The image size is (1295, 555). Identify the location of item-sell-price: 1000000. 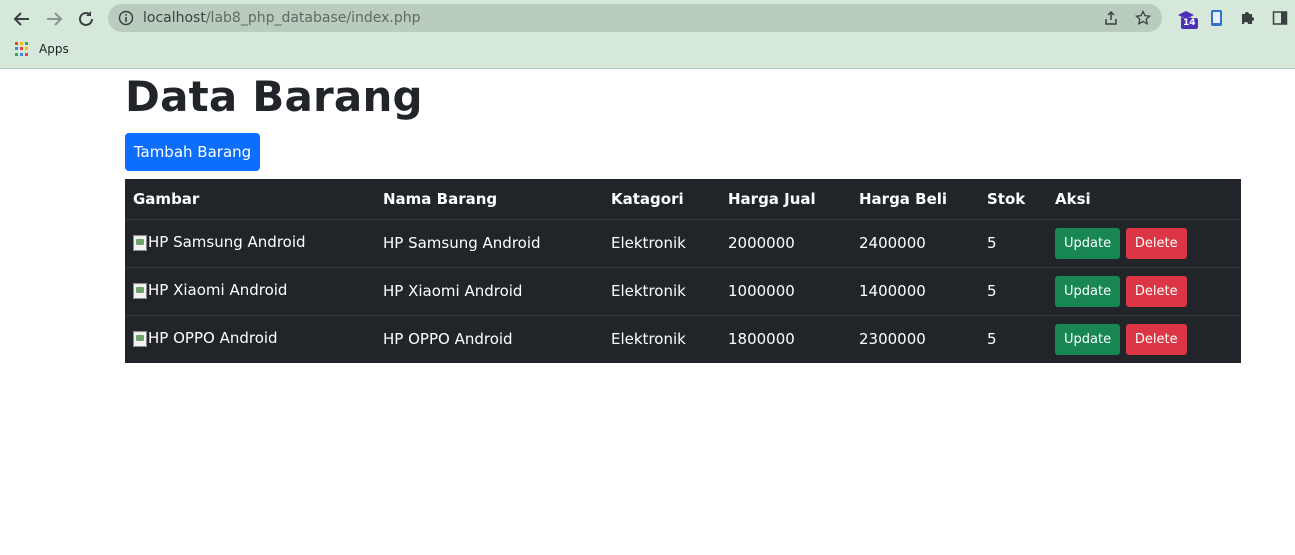
(785, 291).